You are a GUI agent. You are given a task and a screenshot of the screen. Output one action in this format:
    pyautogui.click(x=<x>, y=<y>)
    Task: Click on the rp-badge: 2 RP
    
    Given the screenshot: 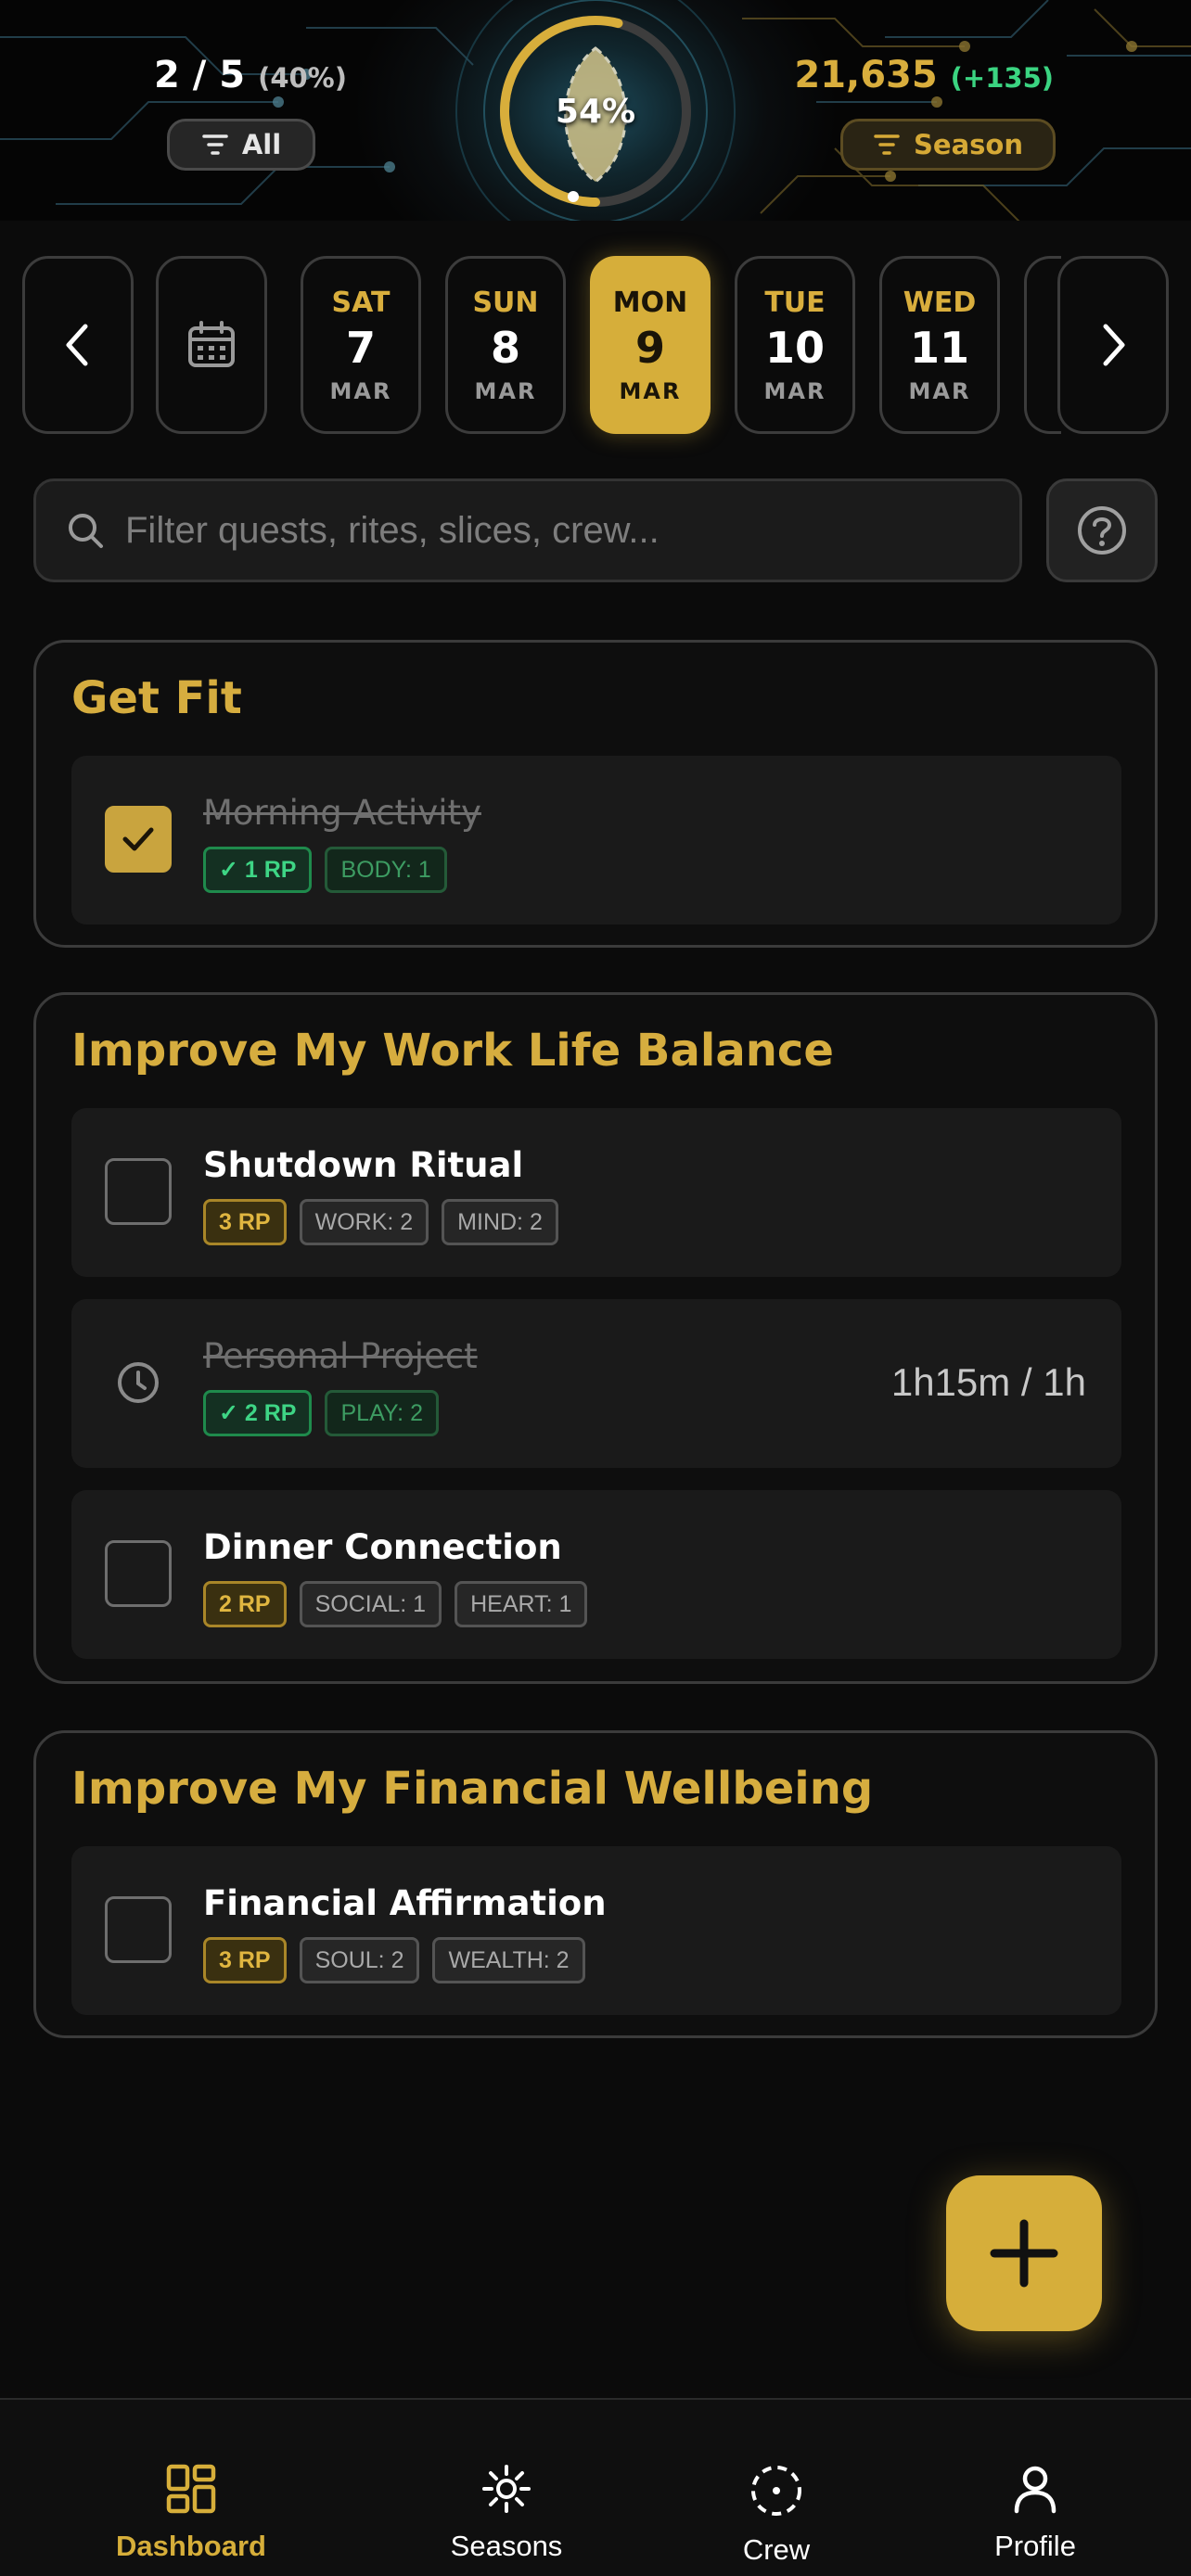 What is the action you would take?
    pyautogui.click(x=245, y=1604)
    